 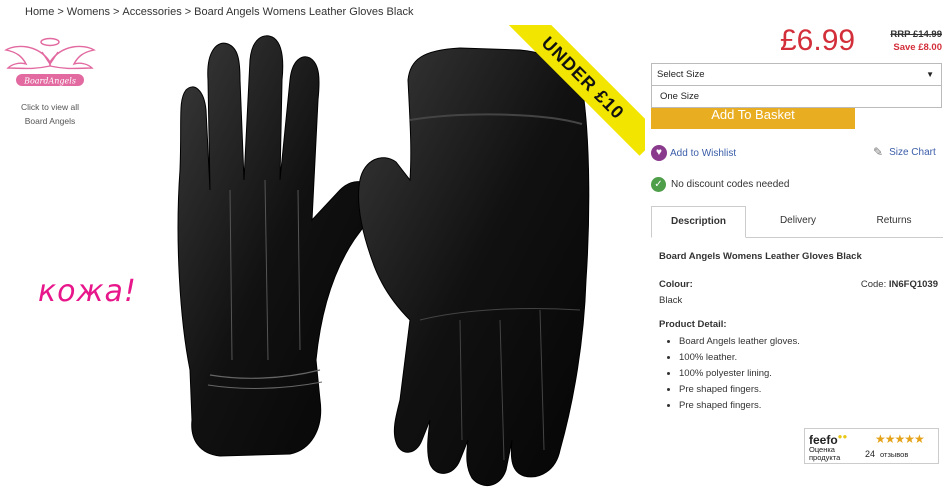 What do you see at coordinates (50, 107) in the screenshot?
I see `brand-caption-line1: Click to view all` at bounding box center [50, 107].